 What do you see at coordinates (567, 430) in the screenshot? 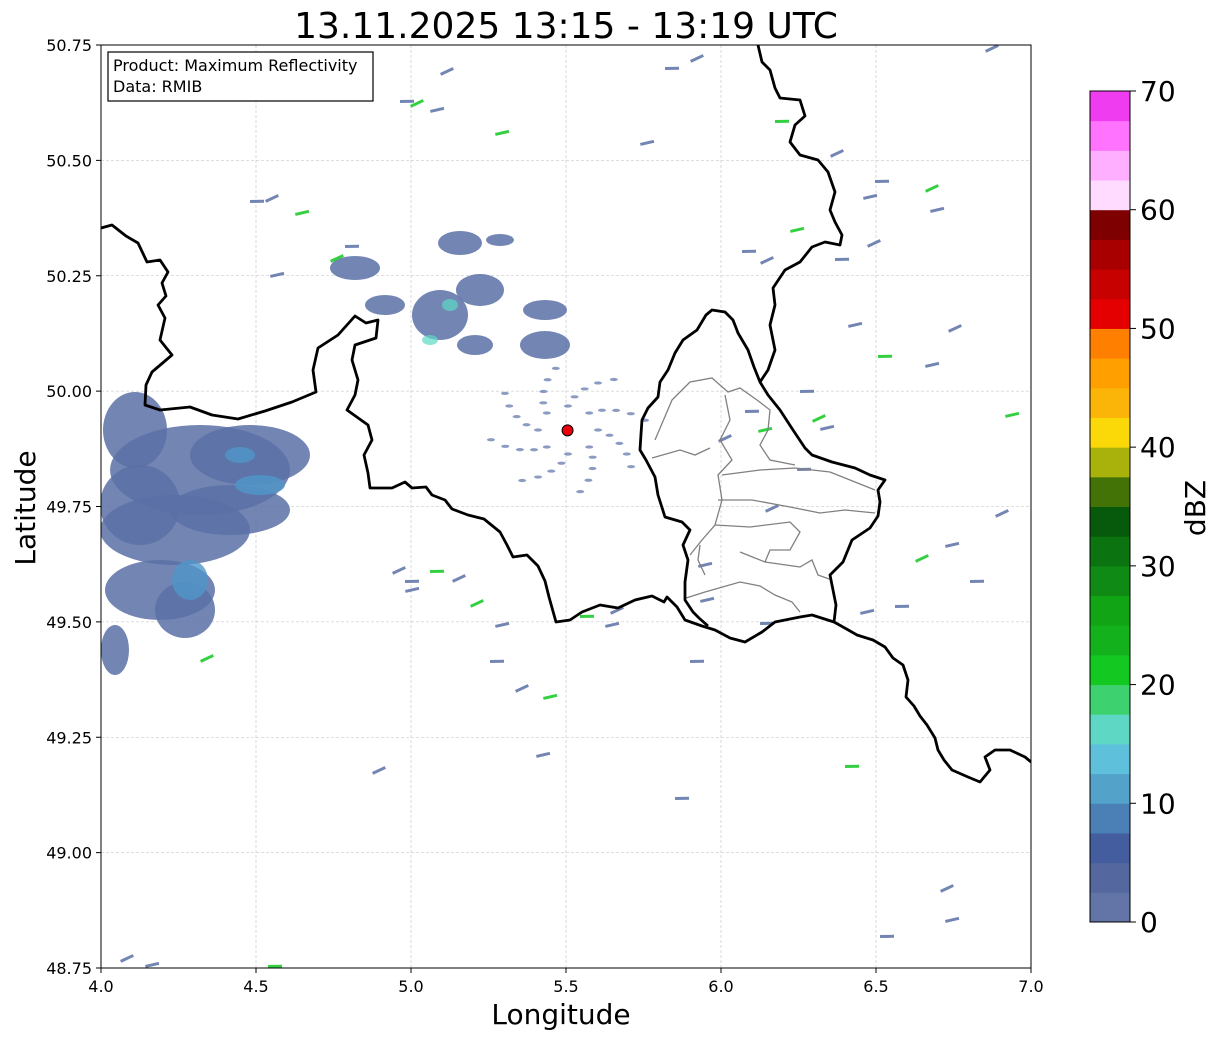
I see `radar-site-marker` at bounding box center [567, 430].